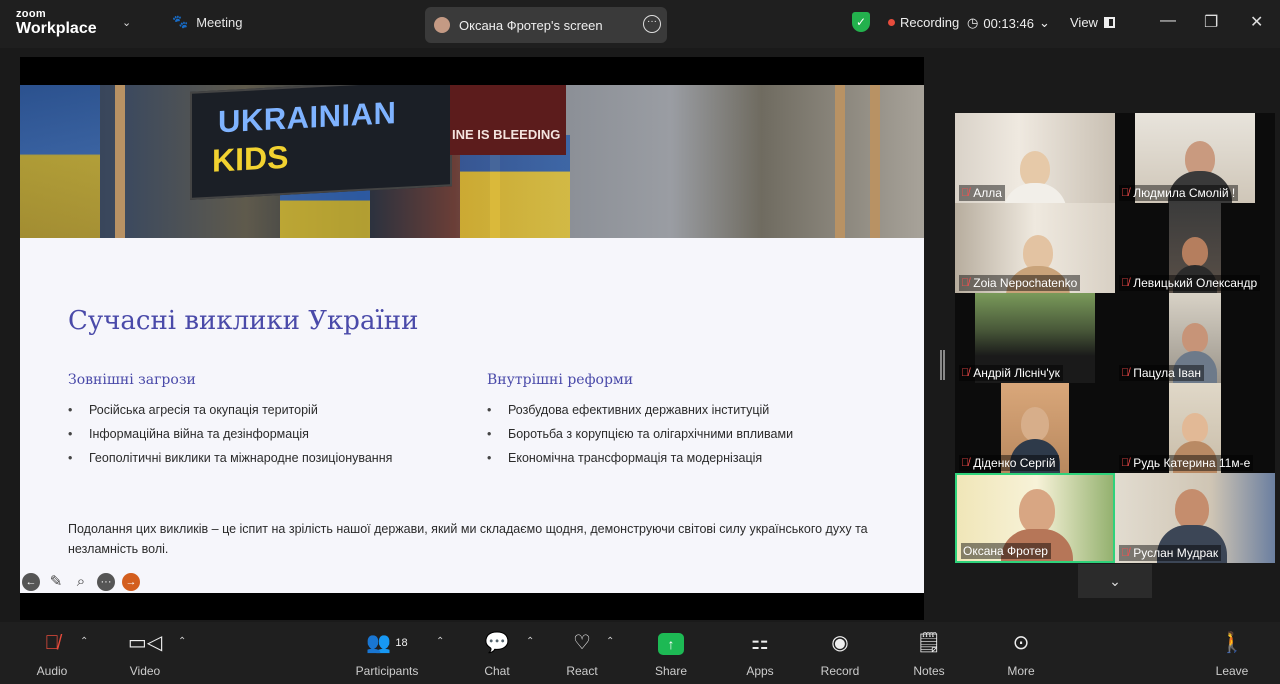 The width and height of the screenshot is (1280, 684). What do you see at coordinates (840, 653) in the screenshot?
I see `record-button: ◉ Record` at bounding box center [840, 653].